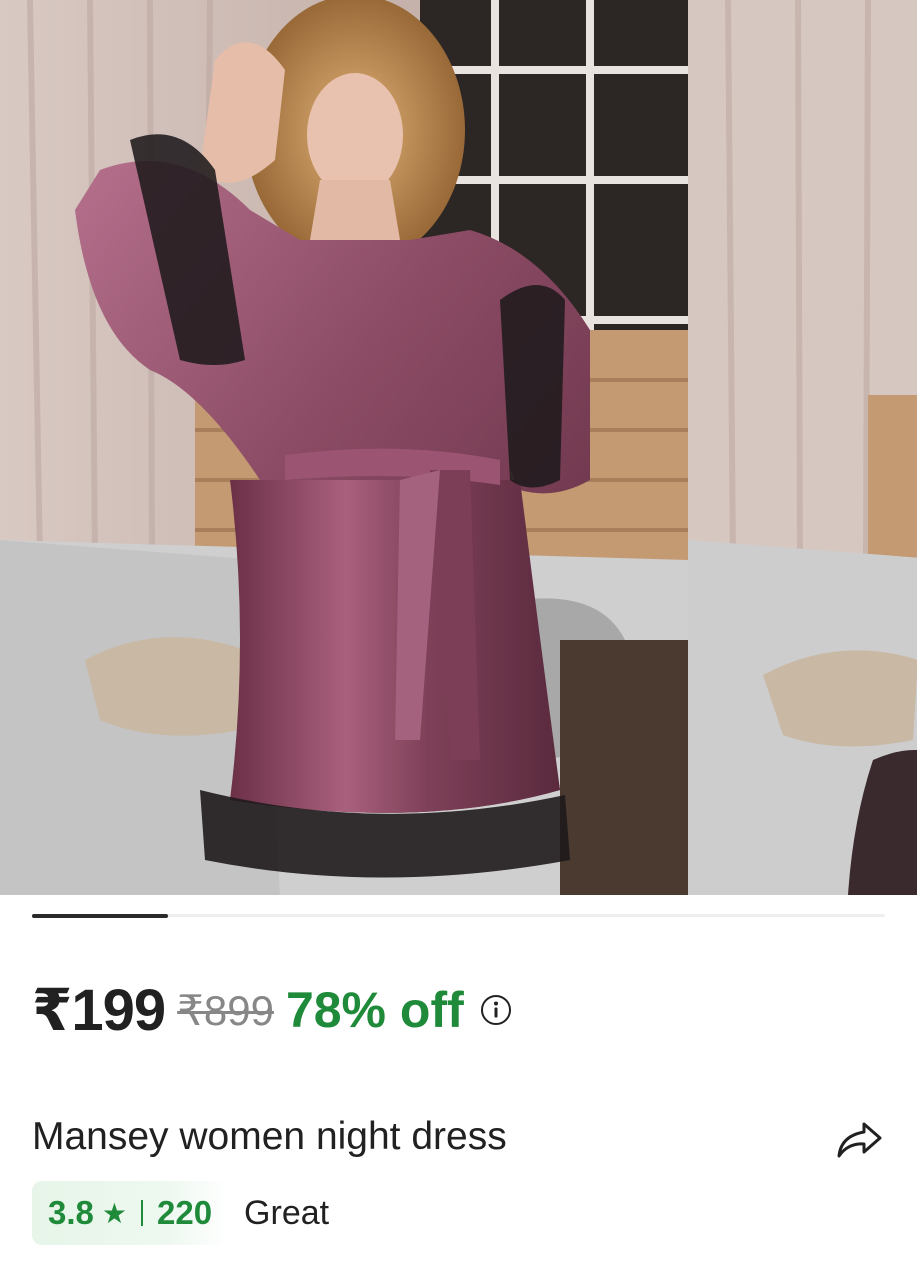  What do you see at coordinates (100, 915) in the screenshot?
I see `carousel-progress-indicator` at bounding box center [100, 915].